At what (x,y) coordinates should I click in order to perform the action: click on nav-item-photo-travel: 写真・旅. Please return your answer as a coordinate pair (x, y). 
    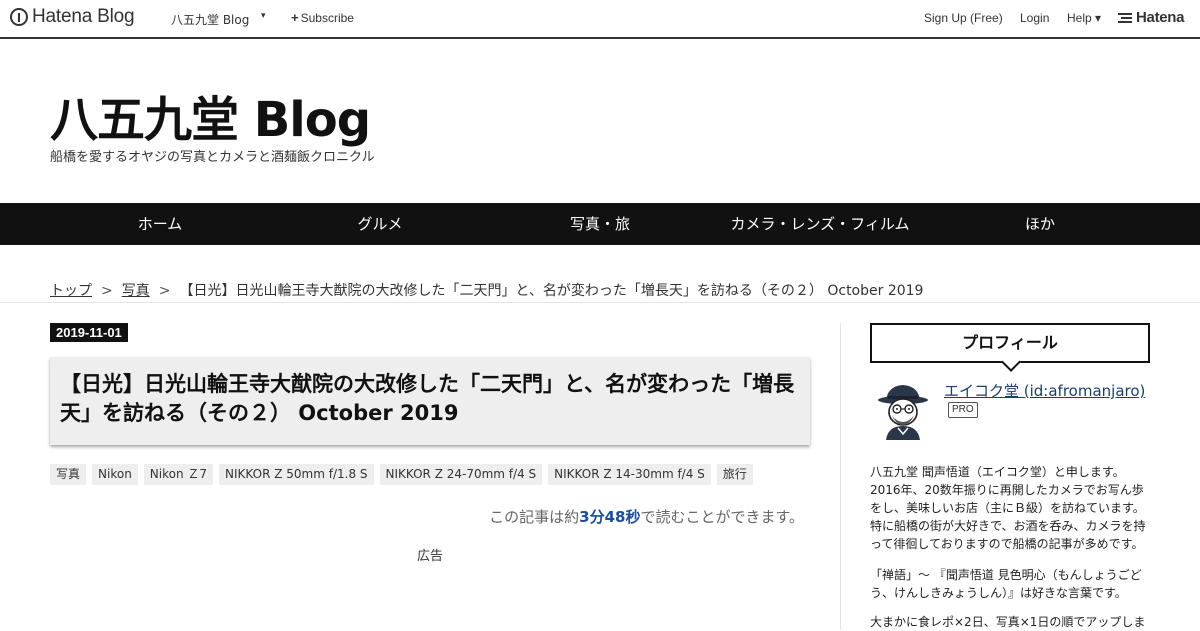
    Looking at the image, I should click on (600, 224).